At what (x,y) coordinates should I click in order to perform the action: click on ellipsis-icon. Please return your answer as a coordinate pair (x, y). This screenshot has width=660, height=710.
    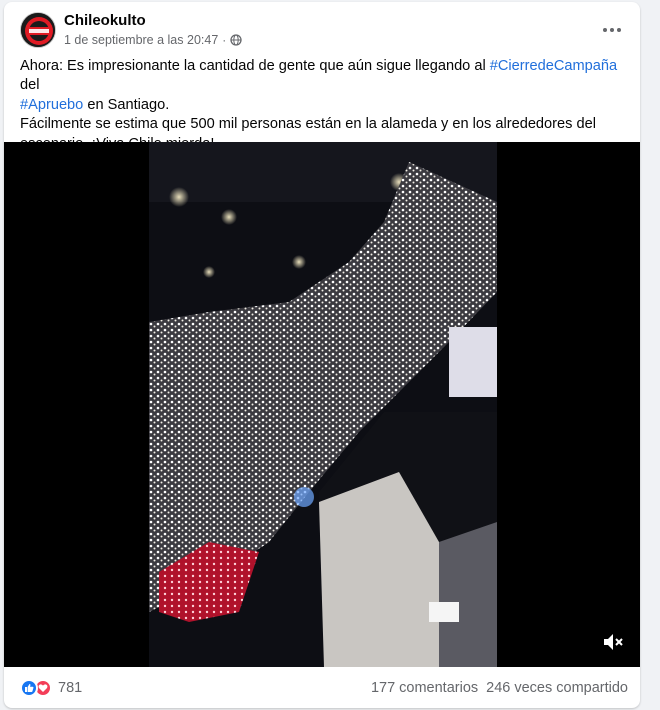
    Looking at the image, I should click on (612, 30).